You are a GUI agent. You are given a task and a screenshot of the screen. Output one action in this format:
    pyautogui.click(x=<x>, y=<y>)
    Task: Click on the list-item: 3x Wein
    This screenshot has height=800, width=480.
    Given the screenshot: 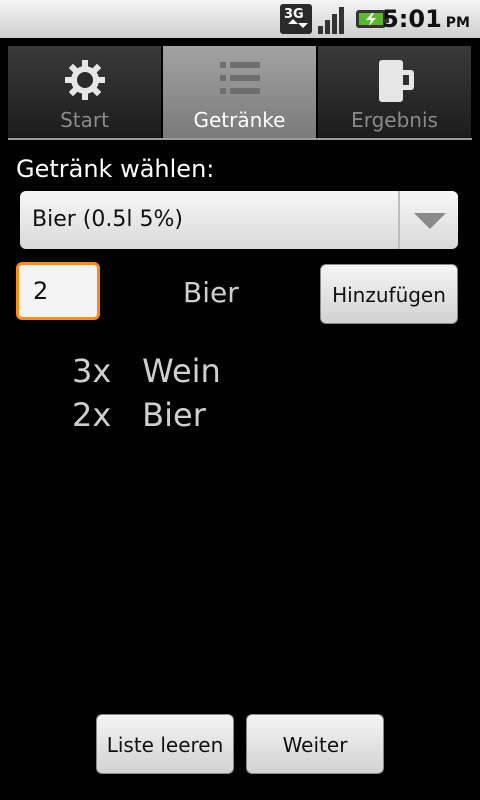 What is the action you would take?
    pyautogui.click(x=146, y=374)
    